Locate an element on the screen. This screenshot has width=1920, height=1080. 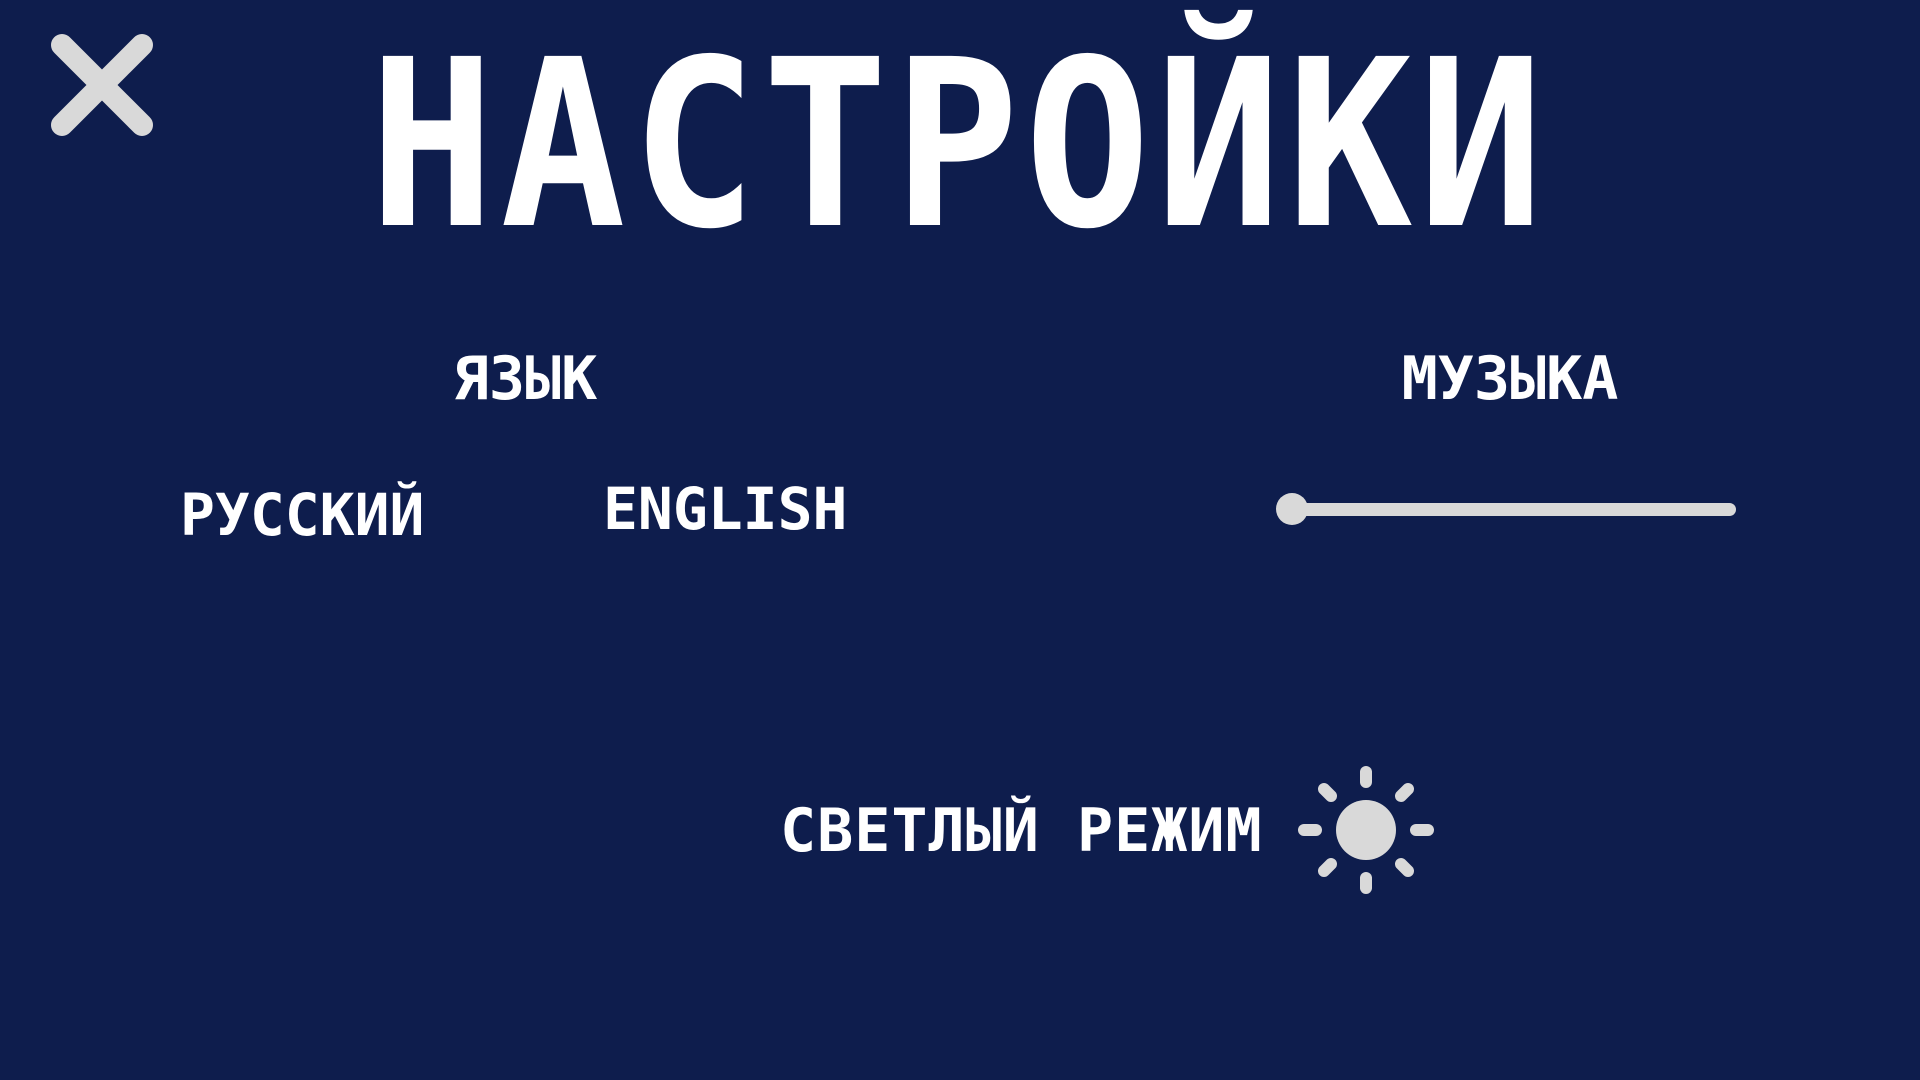
music-volume-slider is located at coordinates (1505, 509).